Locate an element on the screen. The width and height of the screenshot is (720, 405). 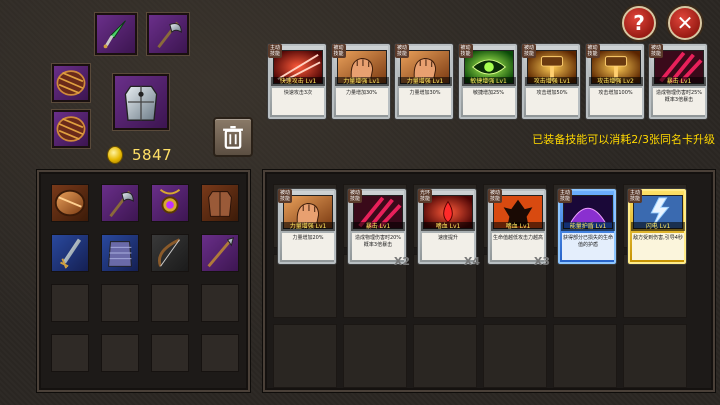
close-icon: ✕ is located at coordinates (685, 23).